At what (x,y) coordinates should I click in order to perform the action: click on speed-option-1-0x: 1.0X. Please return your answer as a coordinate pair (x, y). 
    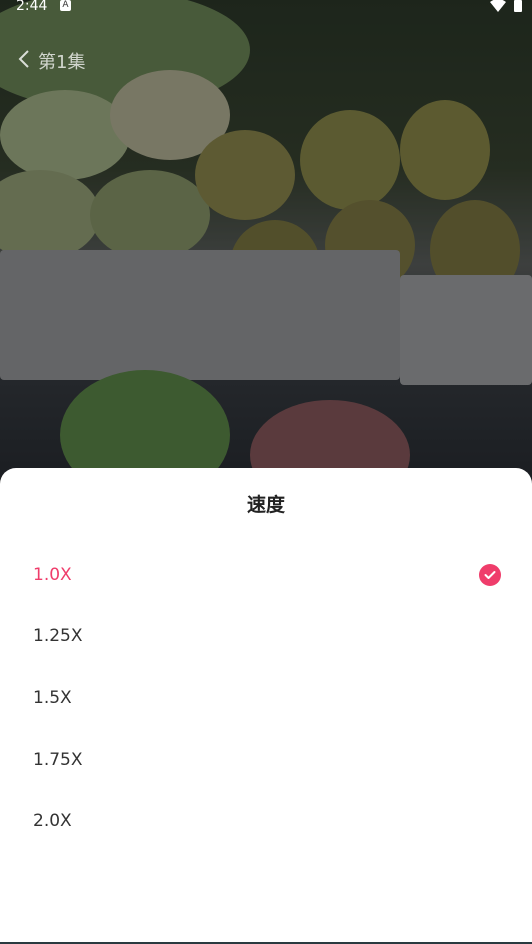
    Looking at the image, I should click on (266, 575).